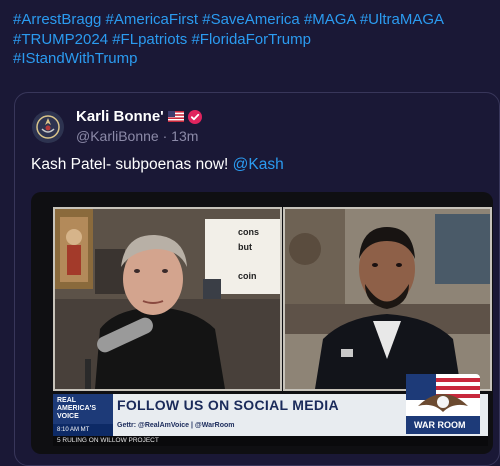  What do you see at coordinates (149, 39) in the screenshot?
I see `hashtag-link: #FLpatriots` at bounding box center [149, 39].